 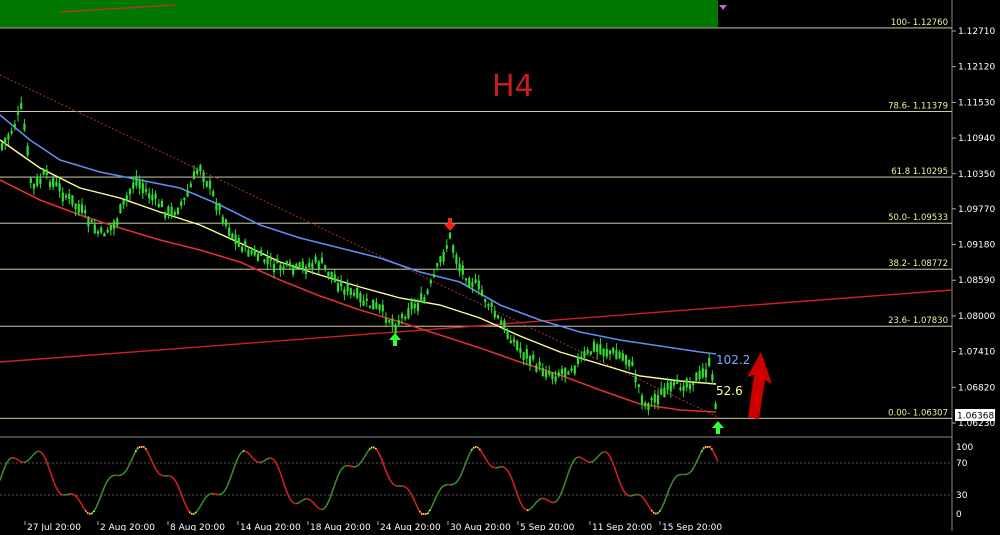 What do you see at coordinates (919, 23) in the screenshot?
I see `fib-level-label: 100- 1.12760` at bounding box center [919, 23].